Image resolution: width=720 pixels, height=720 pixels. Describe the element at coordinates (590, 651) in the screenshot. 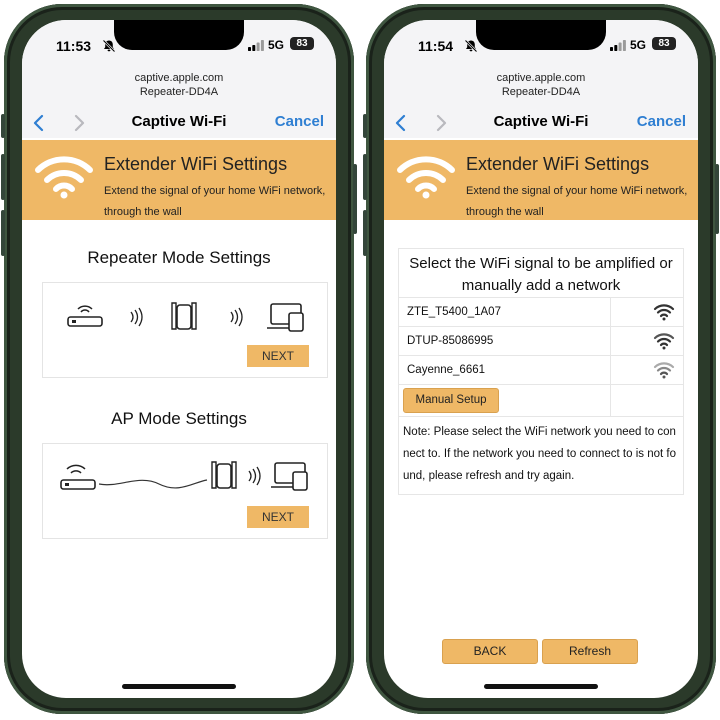

I see `refresh-button: Refresh` at that location.